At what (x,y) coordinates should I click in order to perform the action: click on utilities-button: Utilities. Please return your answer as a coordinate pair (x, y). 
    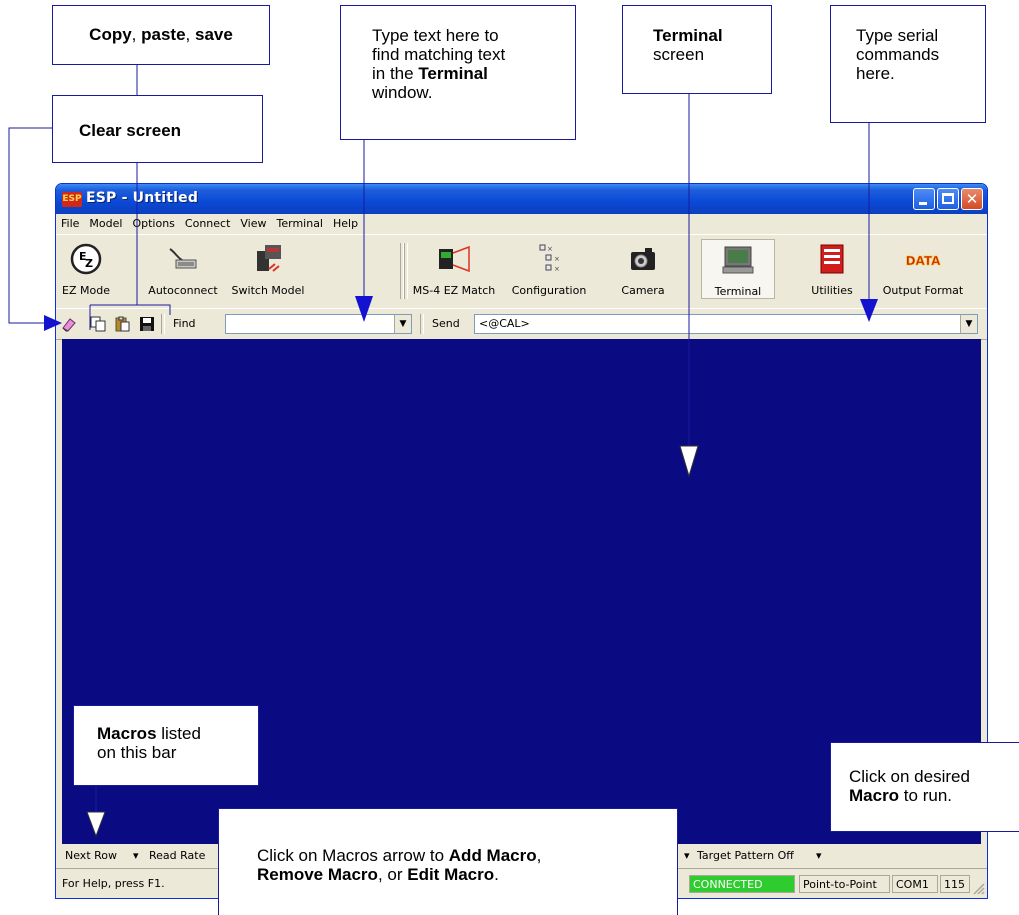
    Looking at the image, I should click on (832, 270).